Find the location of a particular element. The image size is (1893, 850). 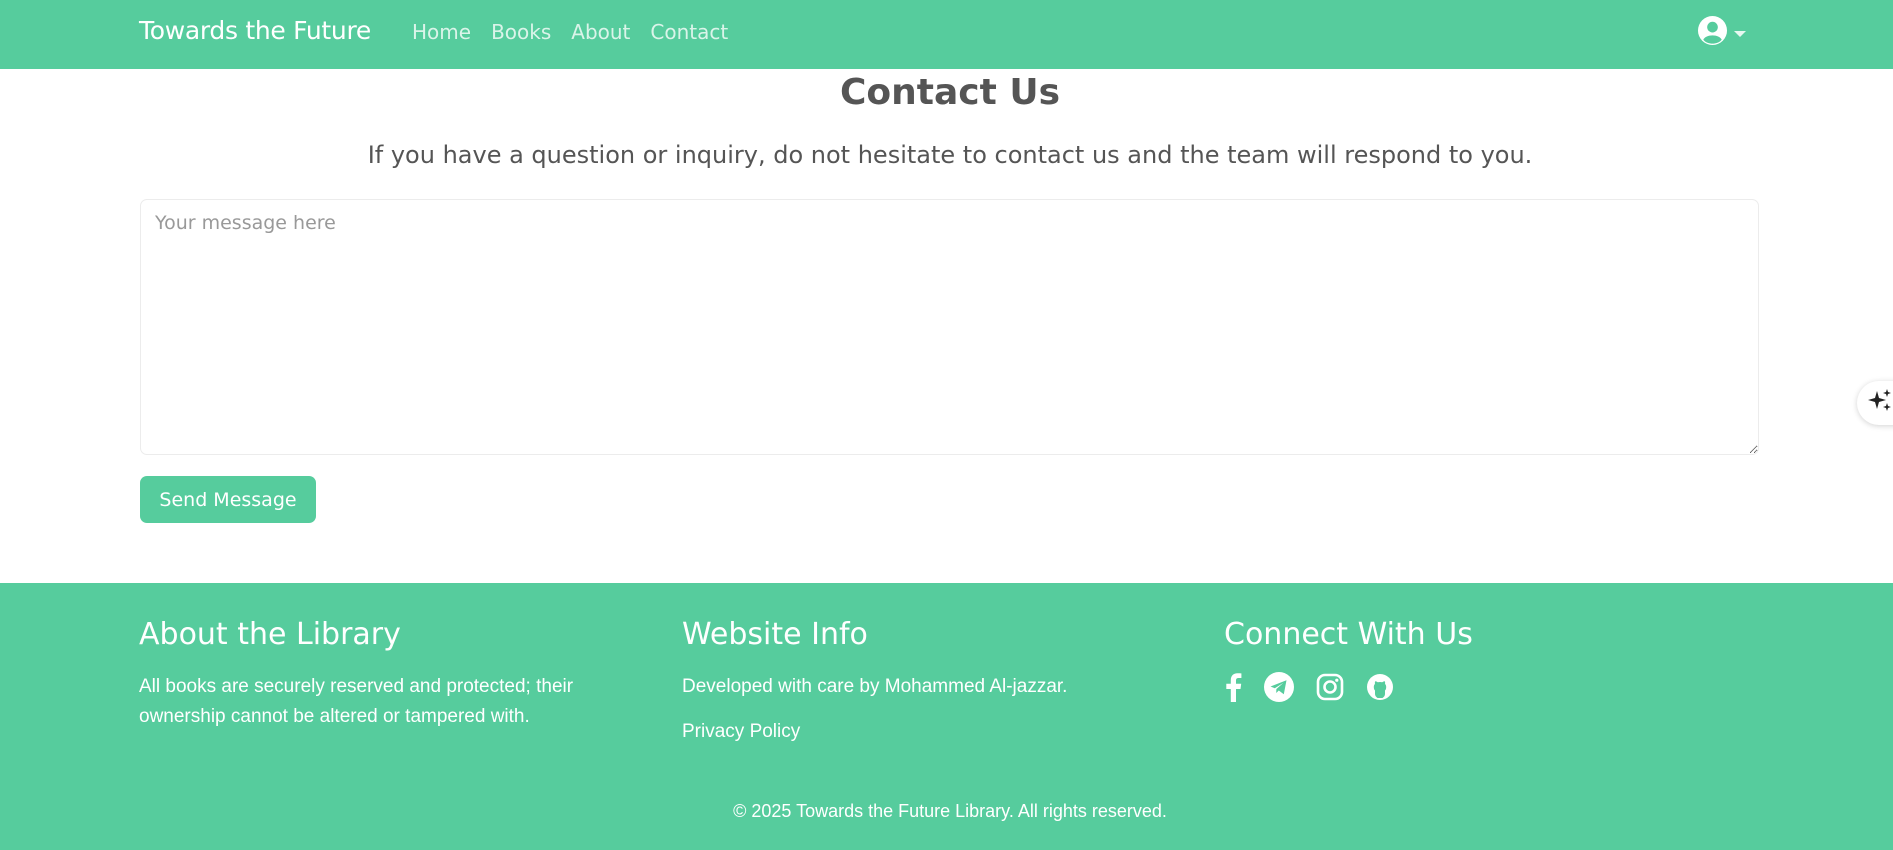

nav-link-home: Home is located at coordinates (441, 32).